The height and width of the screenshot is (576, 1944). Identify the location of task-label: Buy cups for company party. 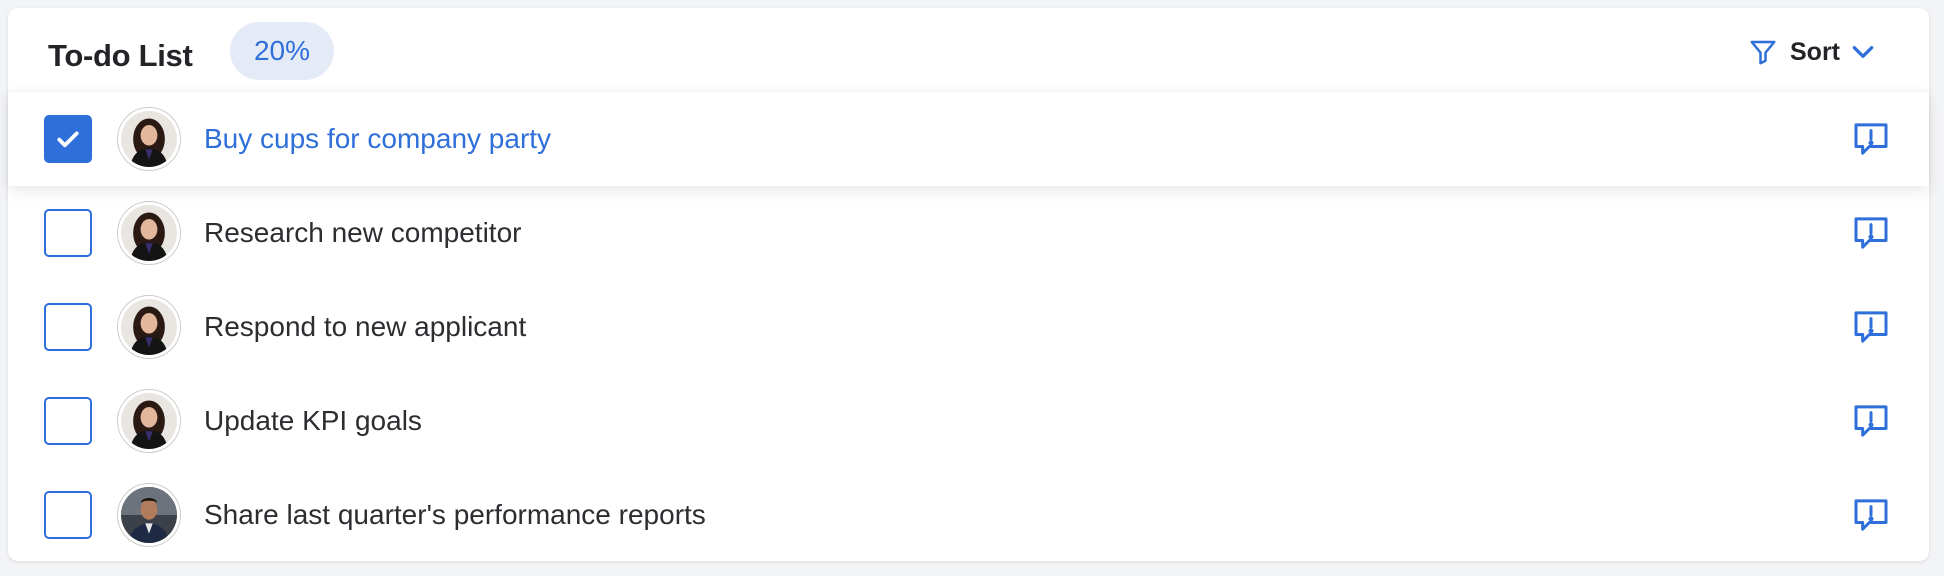
(378, 138).